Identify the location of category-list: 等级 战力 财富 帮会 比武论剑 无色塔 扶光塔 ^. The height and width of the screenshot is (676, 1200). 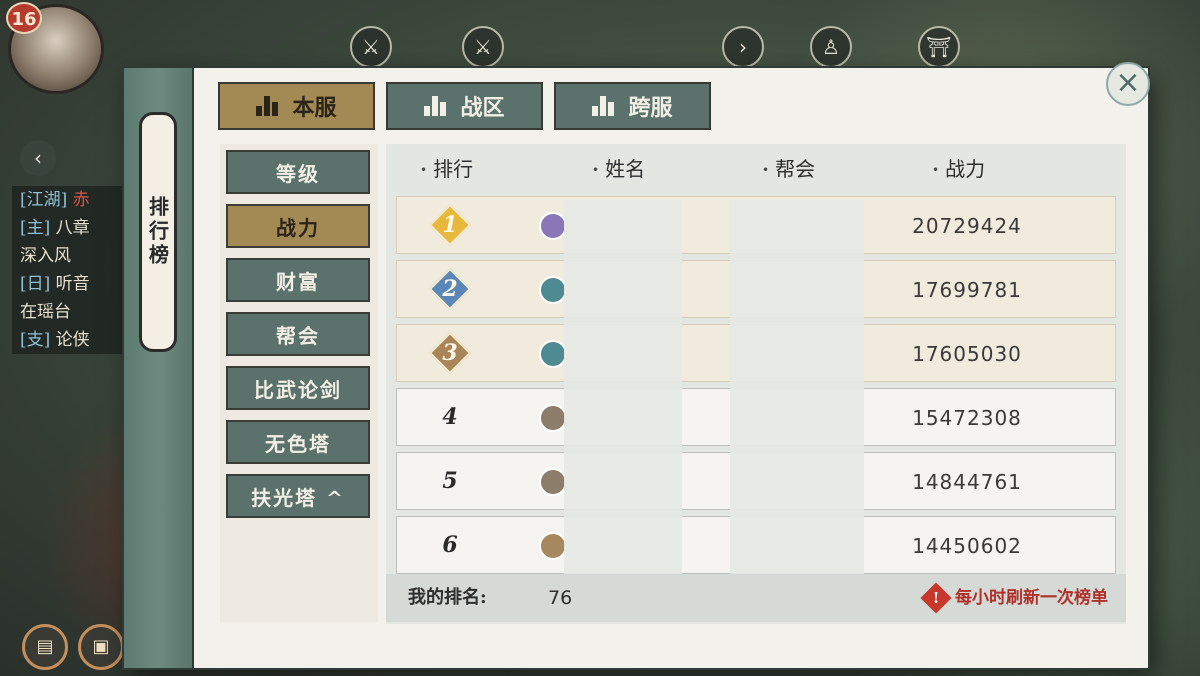
(299, 383).